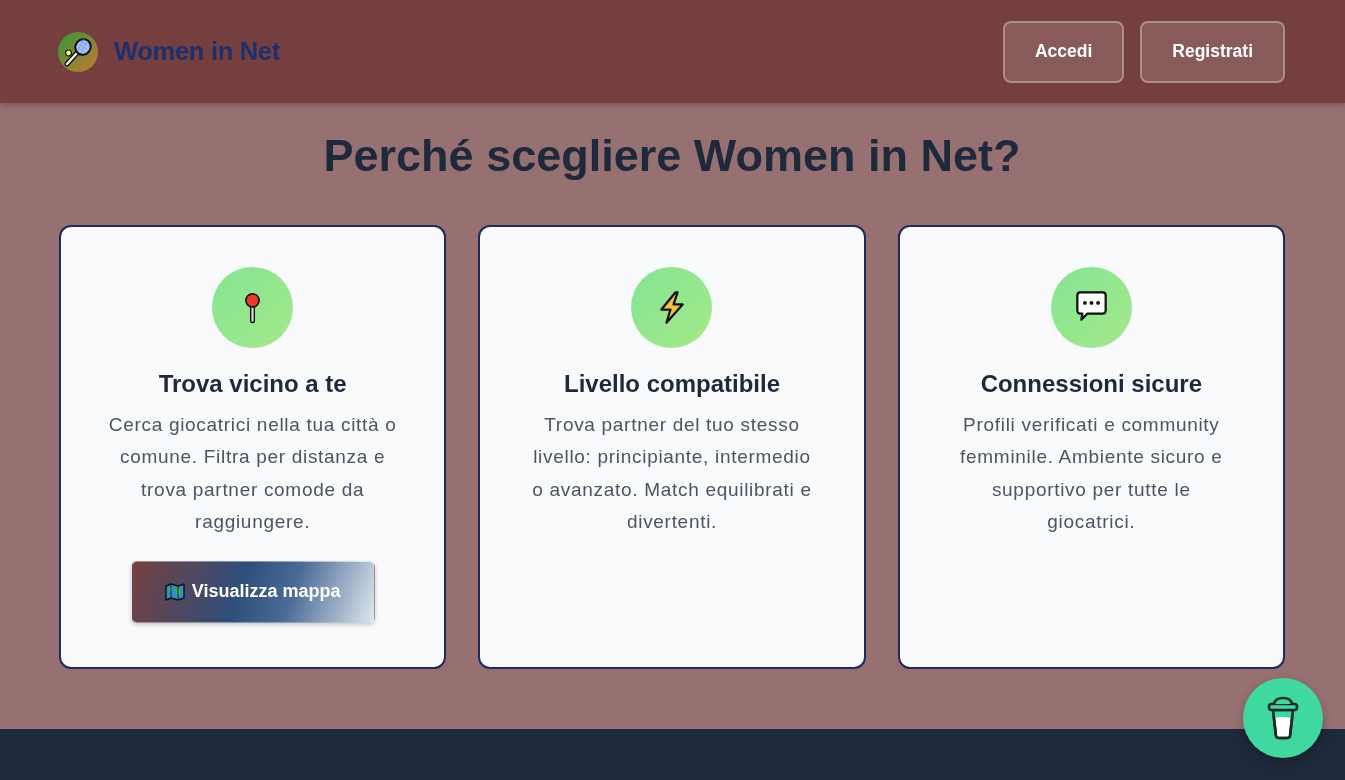 This screenshot has height=780, width=1345. What do you see at coordinates (253, 307) in the screenshot?
I see `pin-icon` at bounding box center [253, 307].